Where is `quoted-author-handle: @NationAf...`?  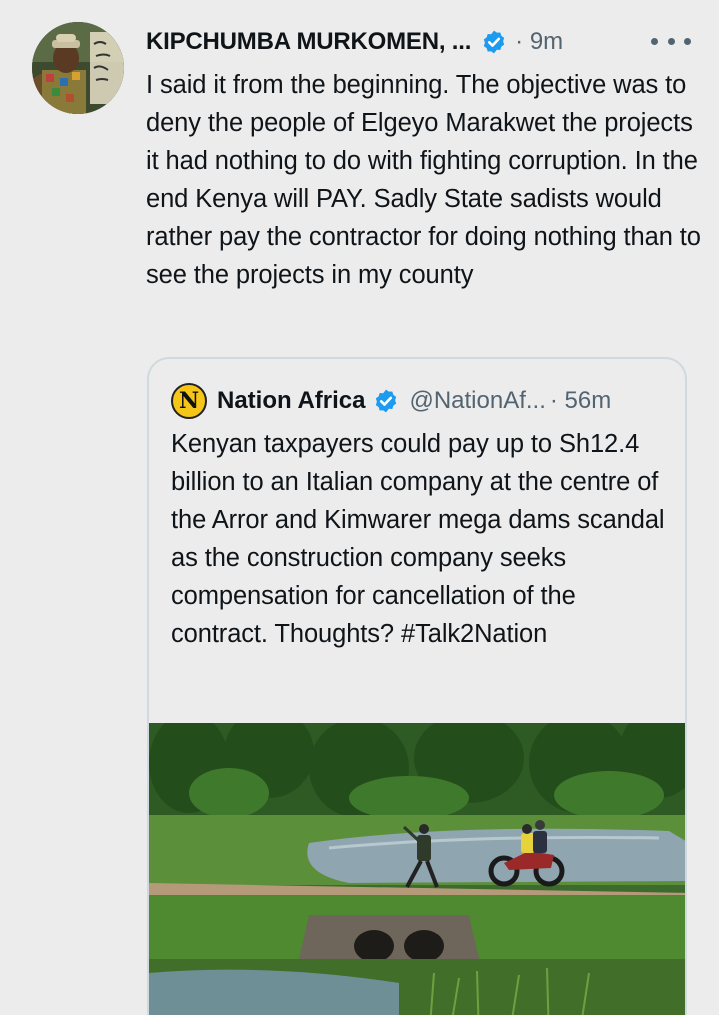
quoted-author-handle: @NationAf... is located at coordinates (477, 401).